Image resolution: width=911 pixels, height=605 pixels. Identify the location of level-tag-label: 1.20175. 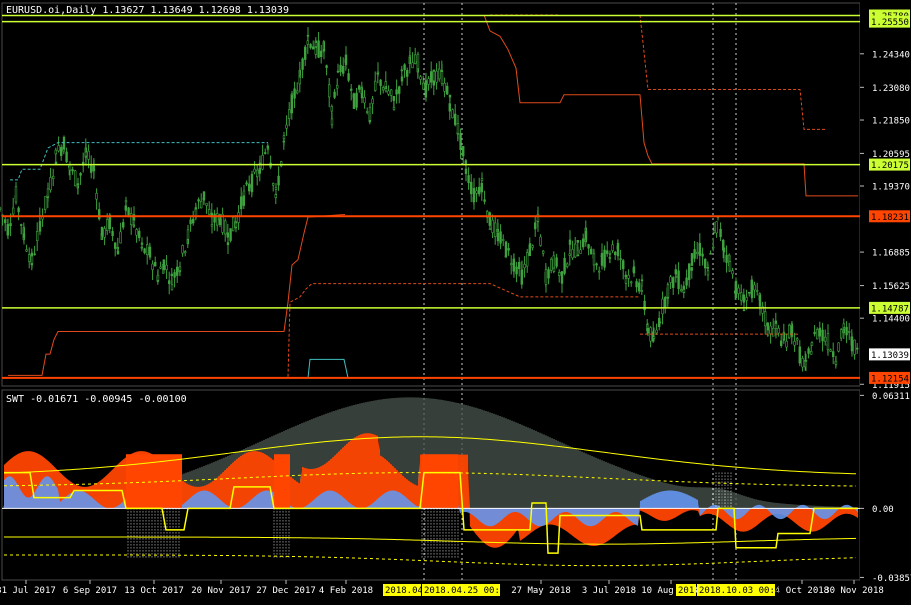
(890, 166).